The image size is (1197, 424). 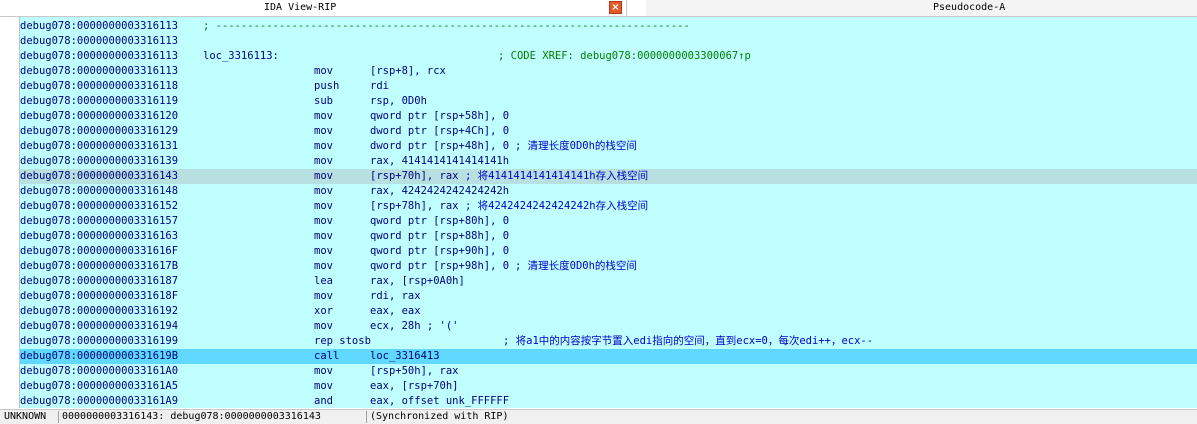 I want to click on line-comment: ; CODE XREF: debug078:0000000003300067↑p, so click(x=624, y=56).